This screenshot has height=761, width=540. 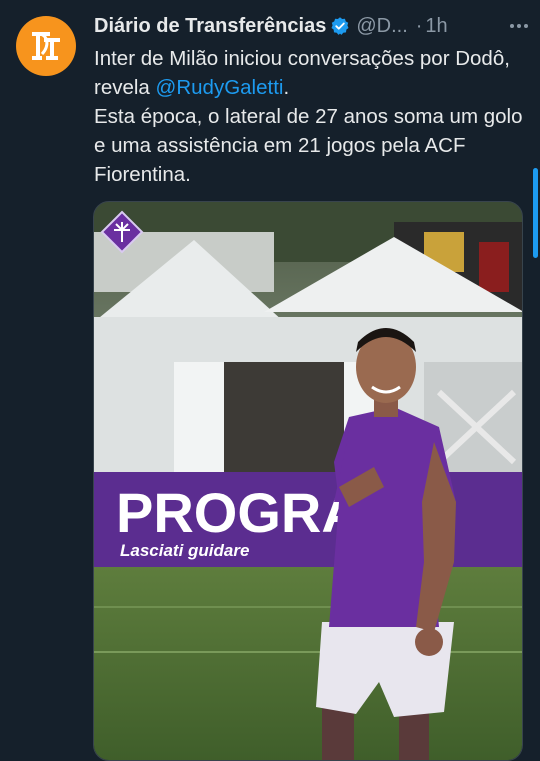 I want to click on author-name: Diário de Transferências, so click(x=210, y=26).